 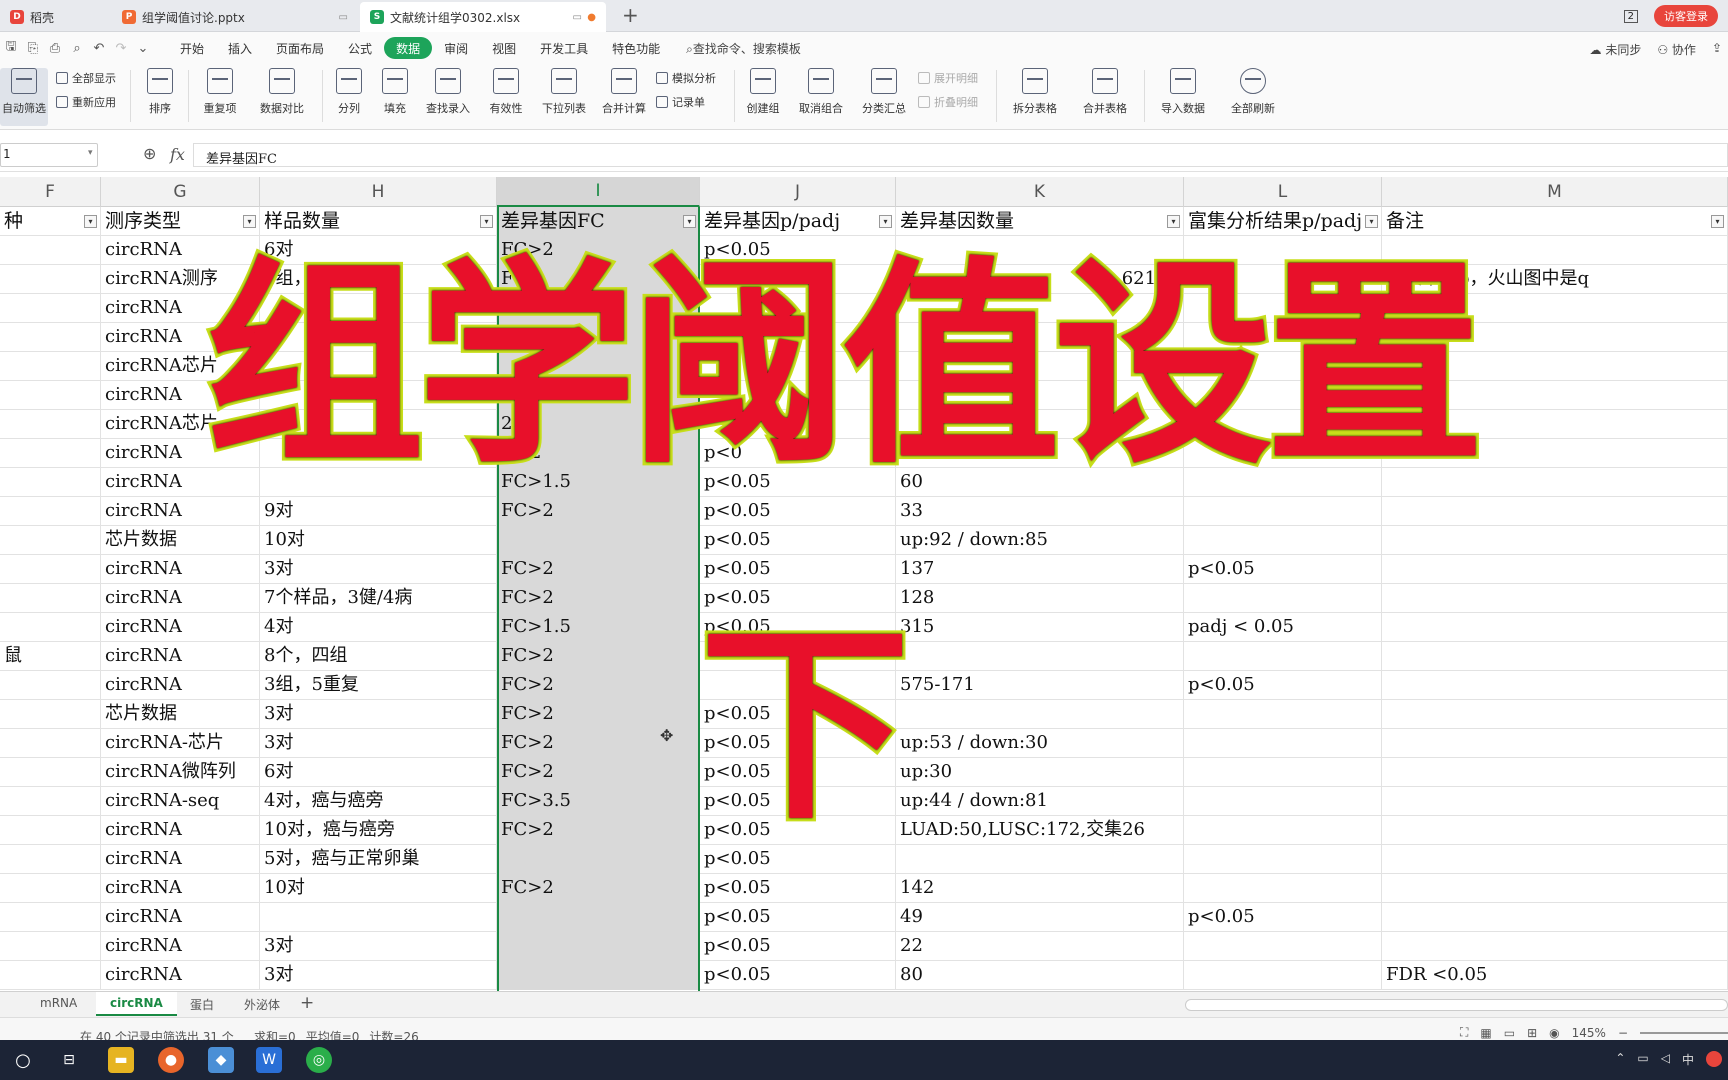 What do you see at coordinates (192, 48) in the screenshot?
I see `menu-start: 开始` at bounding box center [192, 48].